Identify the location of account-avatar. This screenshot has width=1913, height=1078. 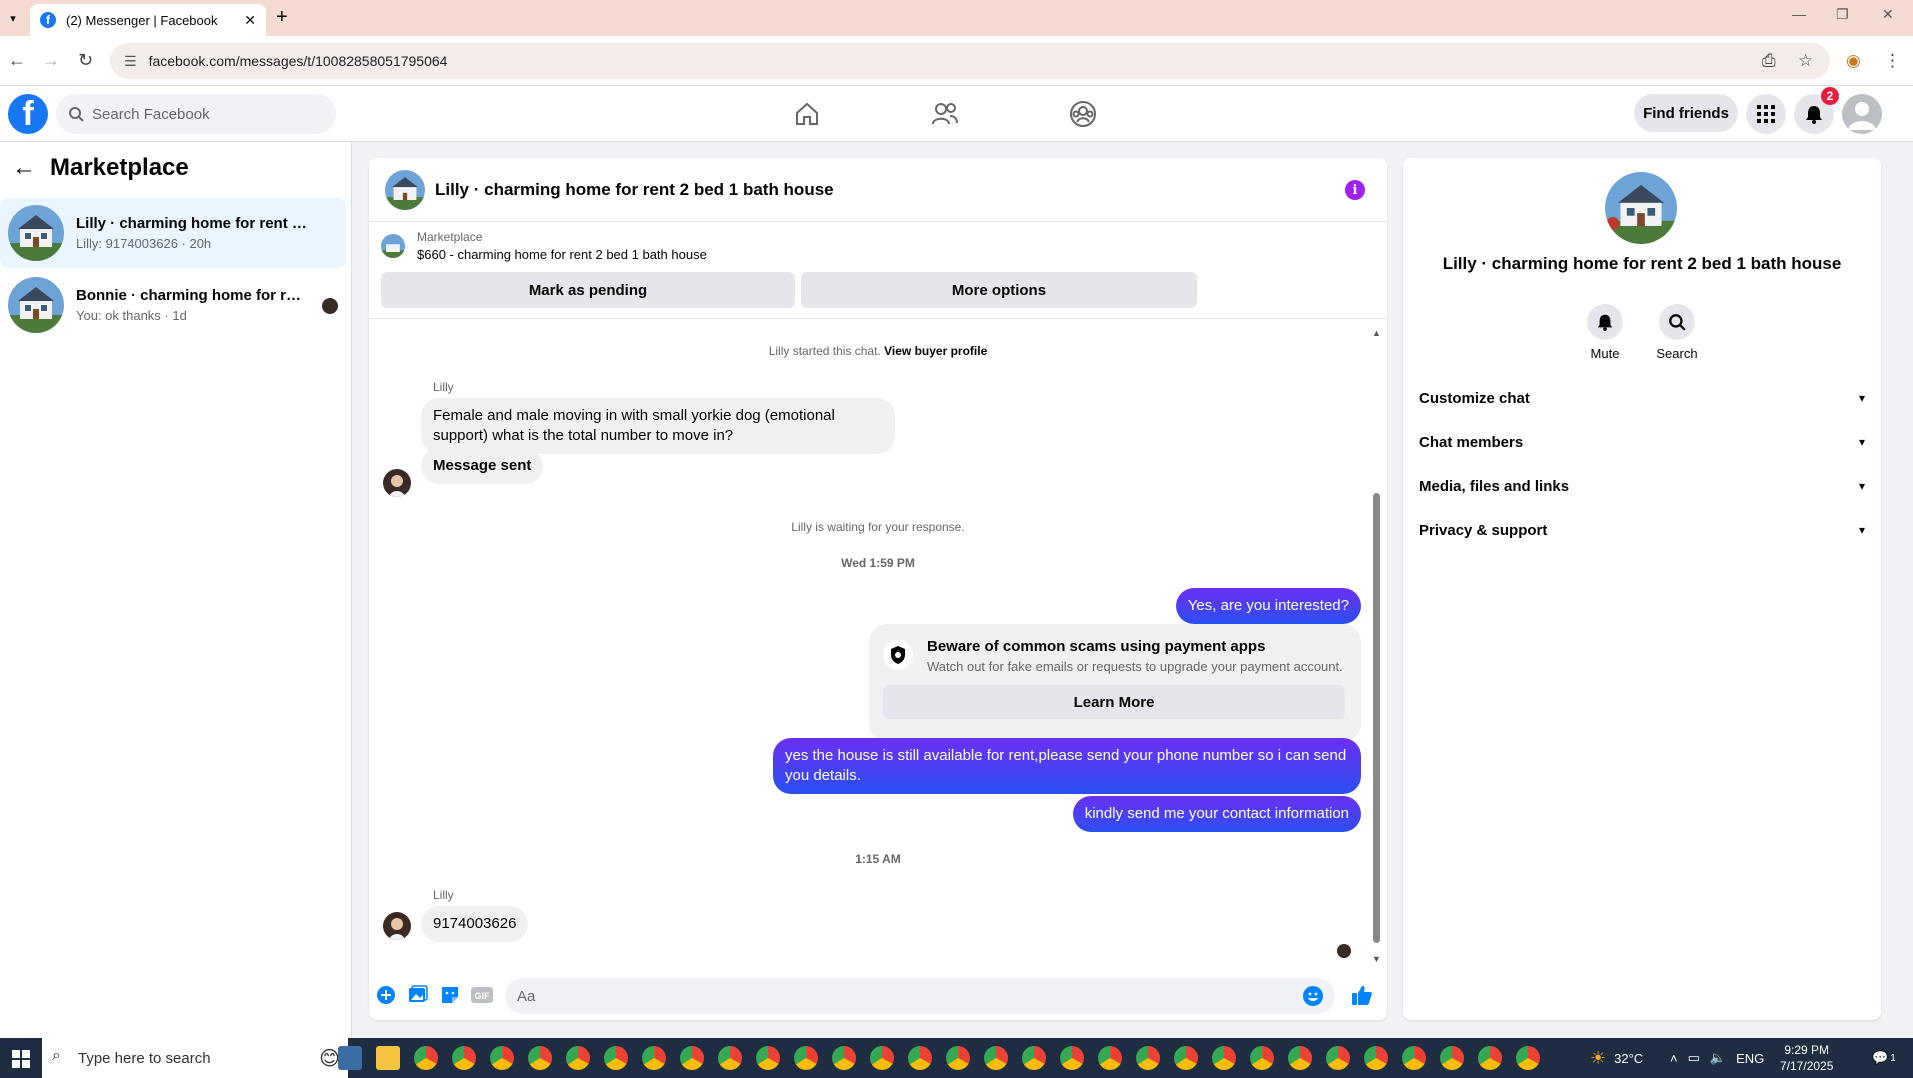
(1862, 114).